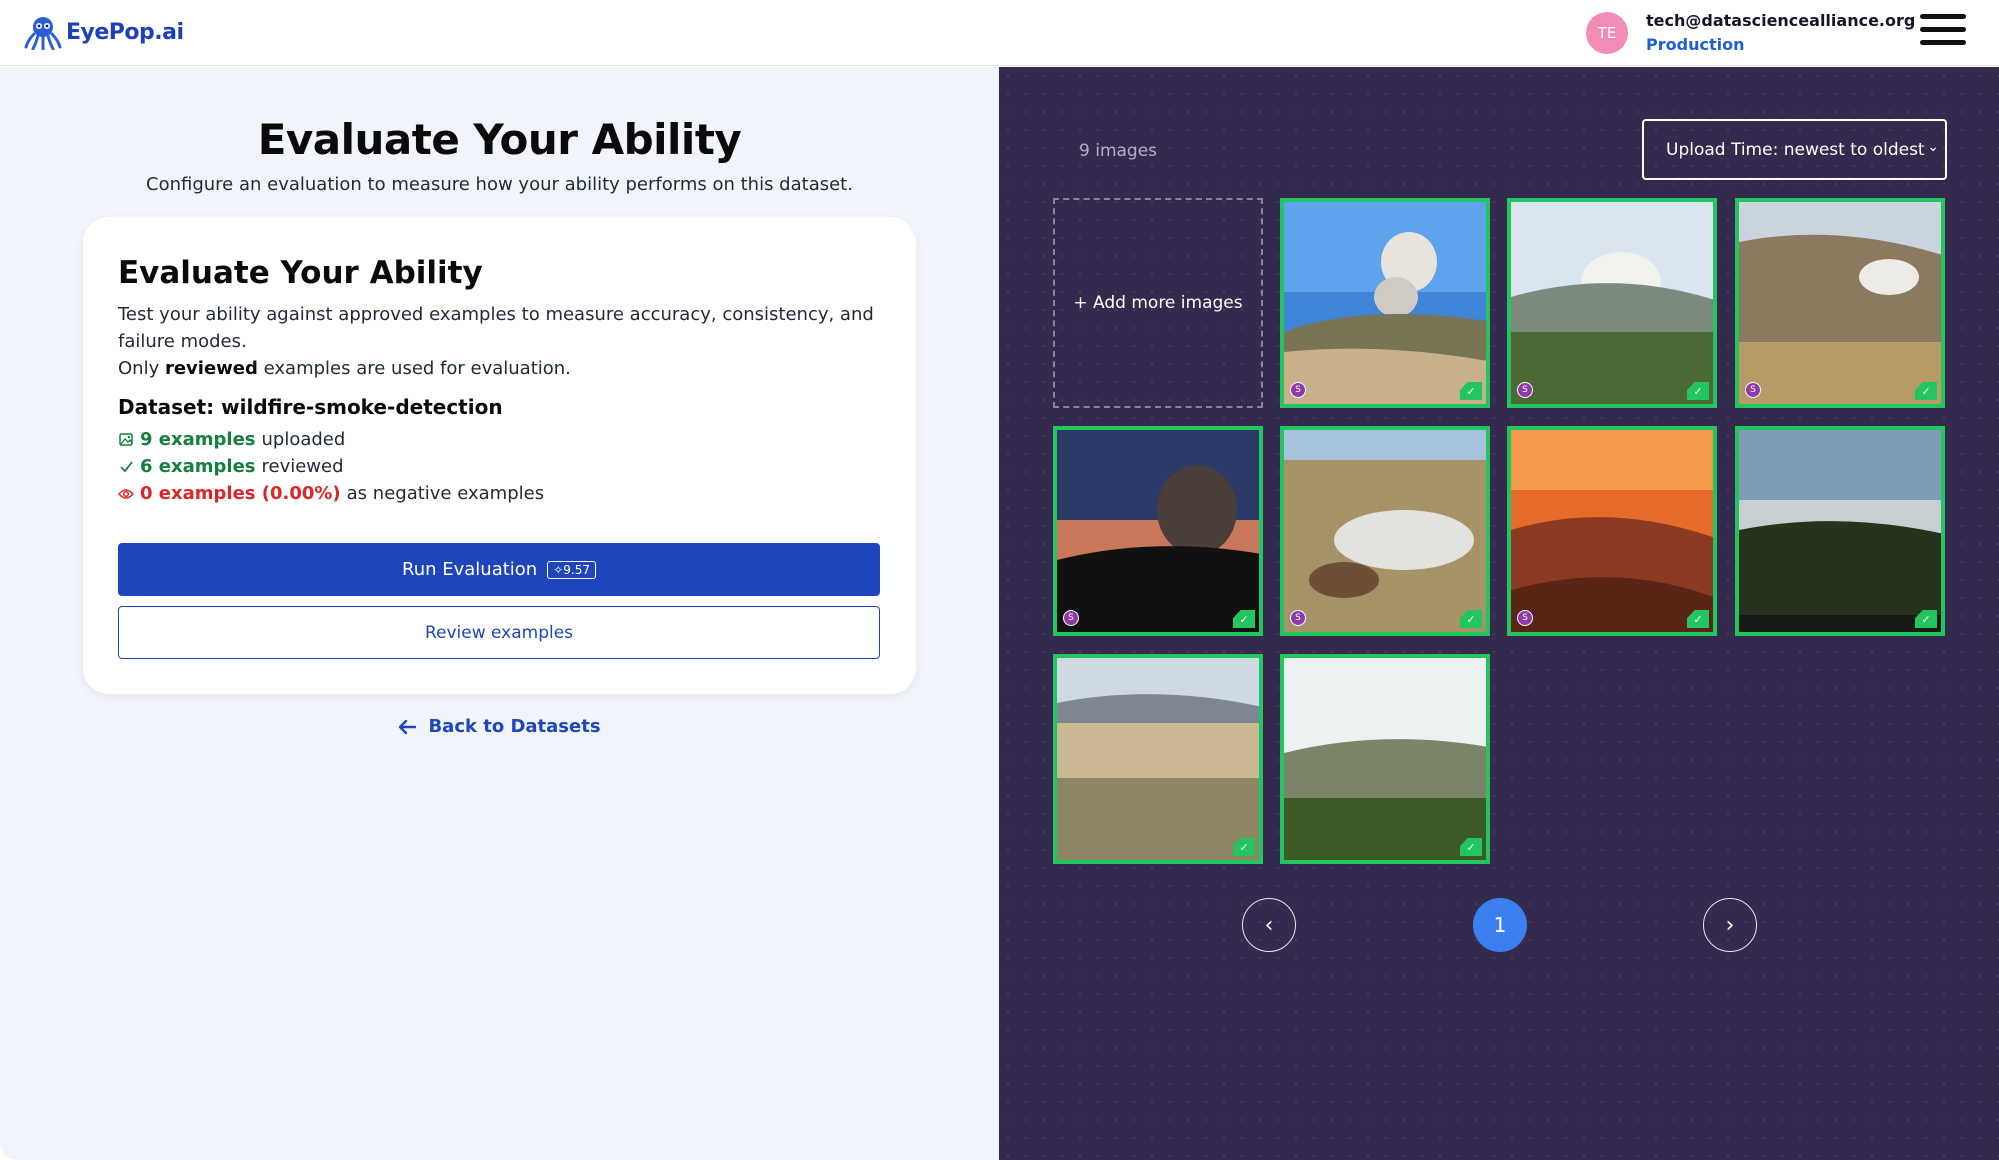  What do you see at coordinates (302, 466) in the screenshot?
I see `reviewed-suffix: reviewed` at bounding box center [302, 466].